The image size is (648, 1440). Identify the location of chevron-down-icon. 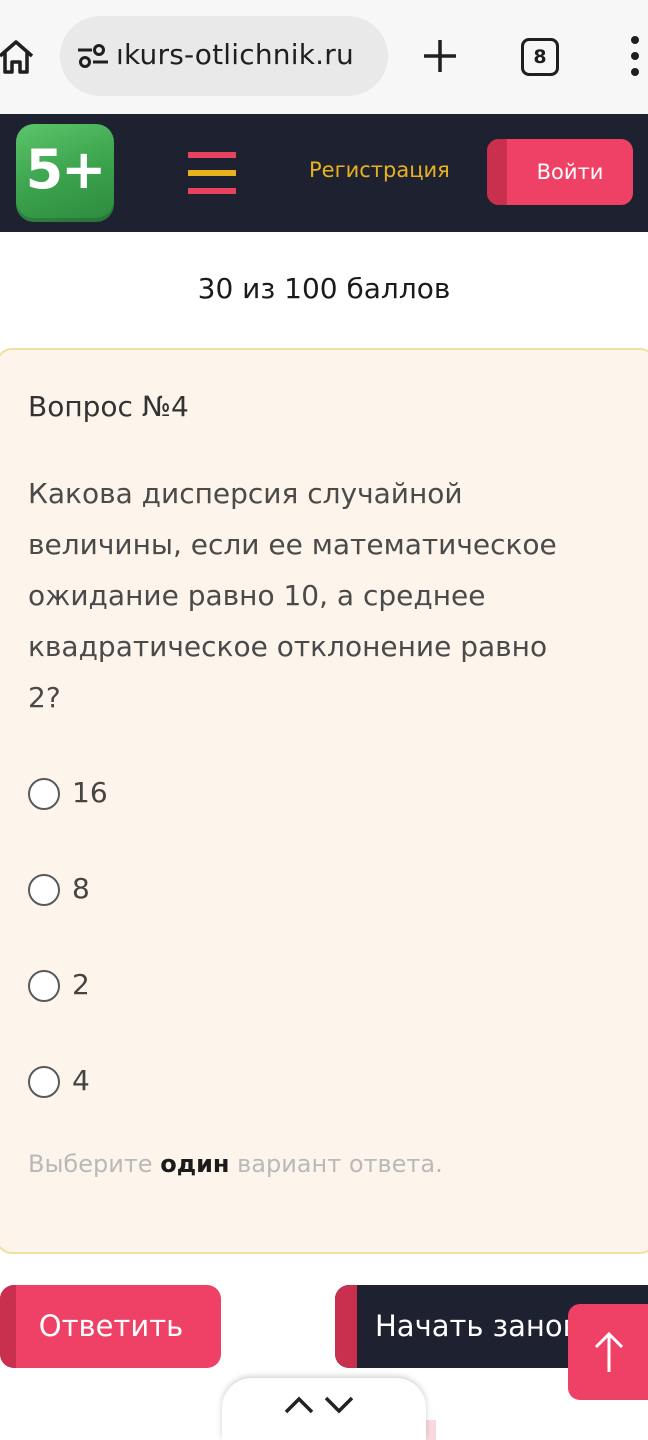
(339, 1404).